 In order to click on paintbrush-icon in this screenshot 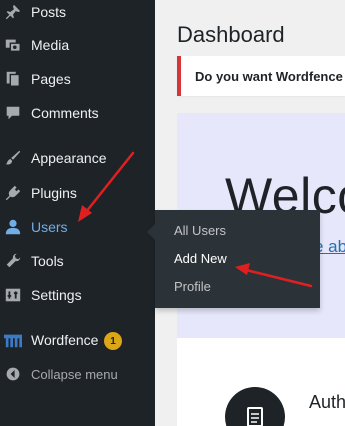, I will do `click(13, 158)`.